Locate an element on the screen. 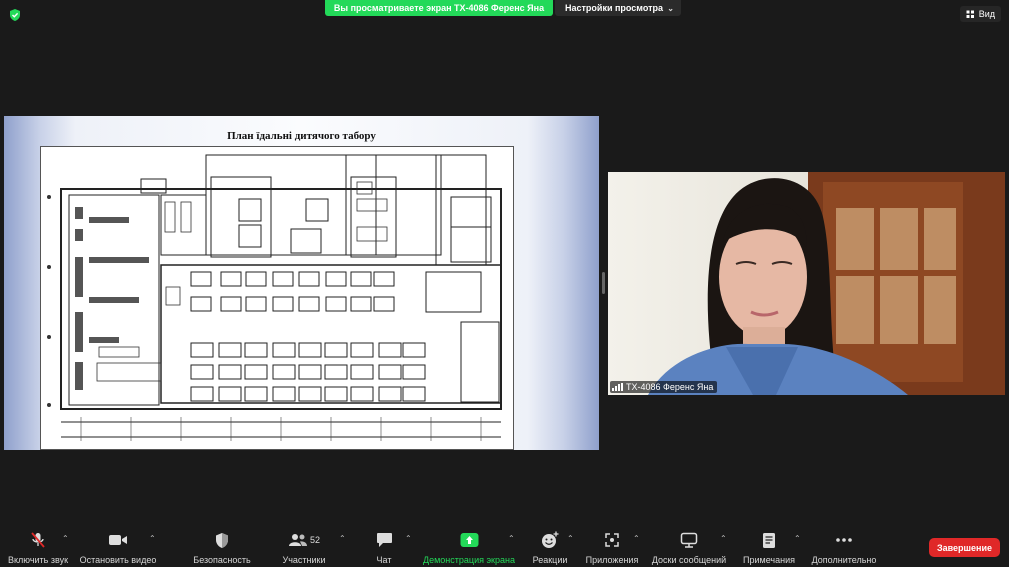 This screenshot has height=567, width=1009. participants-button: 52 Участники is located at coordinates (304, 547).